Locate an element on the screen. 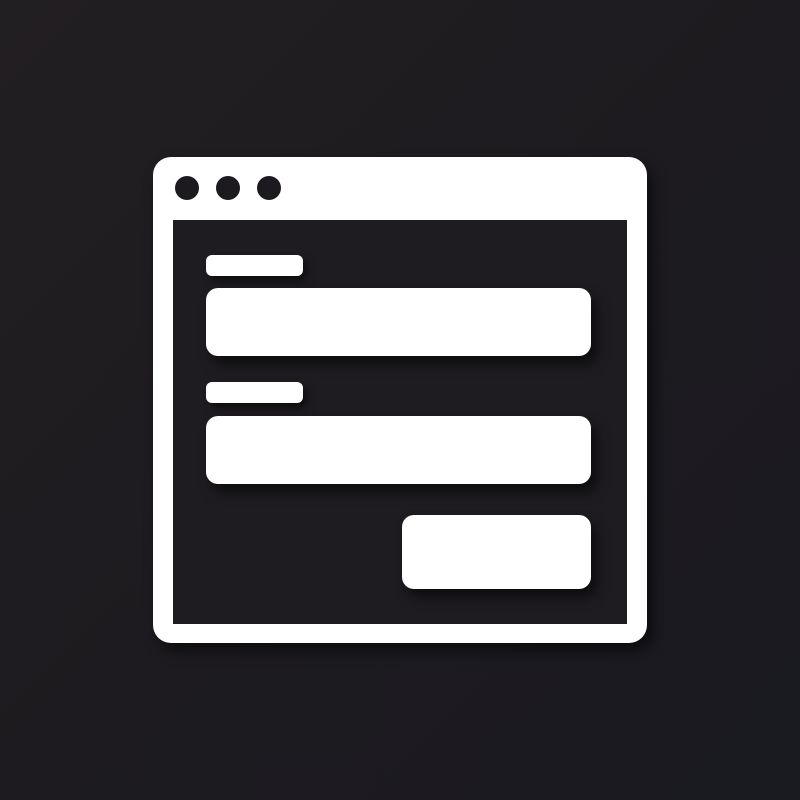  submit-button is located at coordinates (496, 552).